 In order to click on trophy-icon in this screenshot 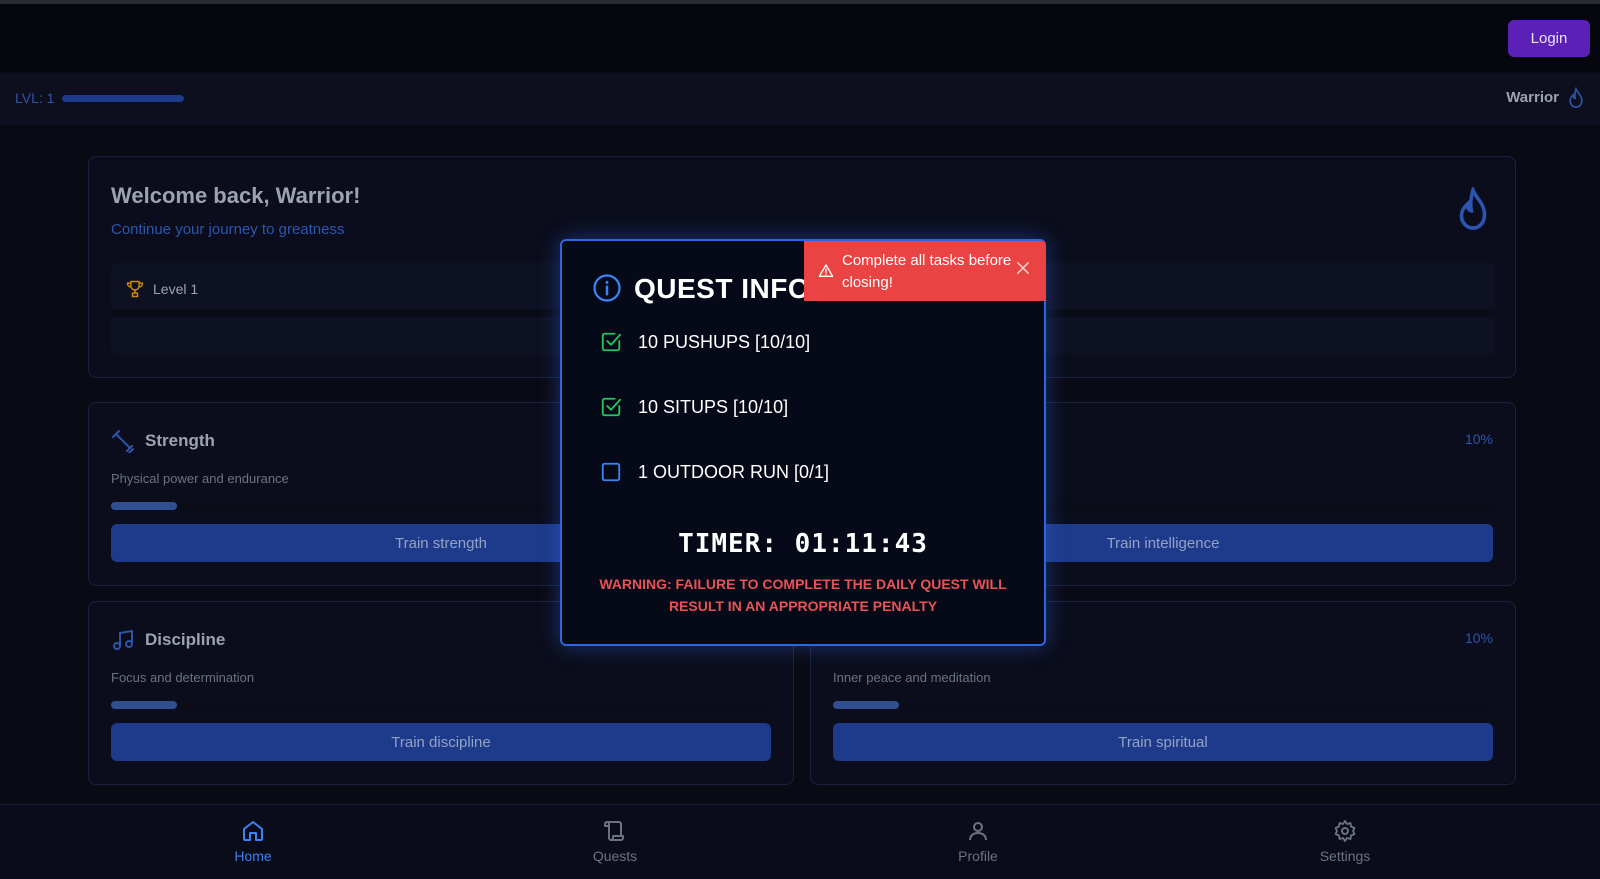, I will do `click(135, 289)`.